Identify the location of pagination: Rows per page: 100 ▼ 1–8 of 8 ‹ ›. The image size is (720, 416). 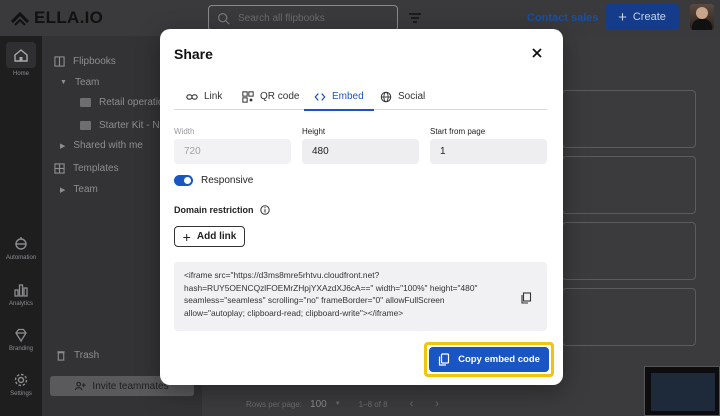
(342, 404).